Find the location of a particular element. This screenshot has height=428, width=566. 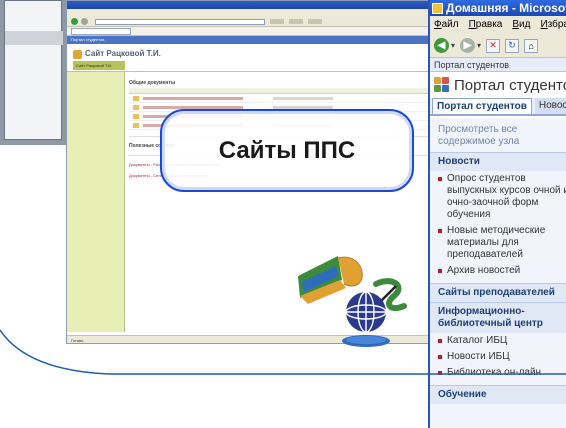

window-title: Домашняя - Microsoft Internet Explorer is located at coordinates (506, 8).